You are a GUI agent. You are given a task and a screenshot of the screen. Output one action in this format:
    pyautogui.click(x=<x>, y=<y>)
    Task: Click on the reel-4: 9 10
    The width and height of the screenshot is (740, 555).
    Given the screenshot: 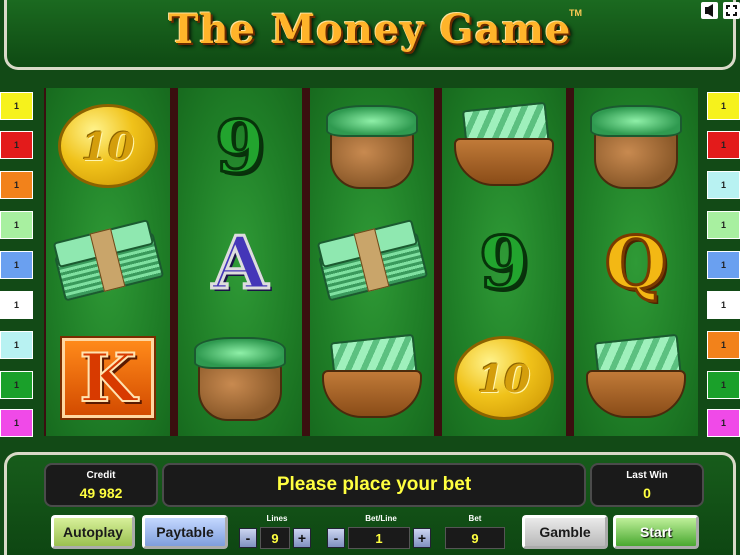 What is the action you would take?
    pyautogui.click(x=504, y=262)
    